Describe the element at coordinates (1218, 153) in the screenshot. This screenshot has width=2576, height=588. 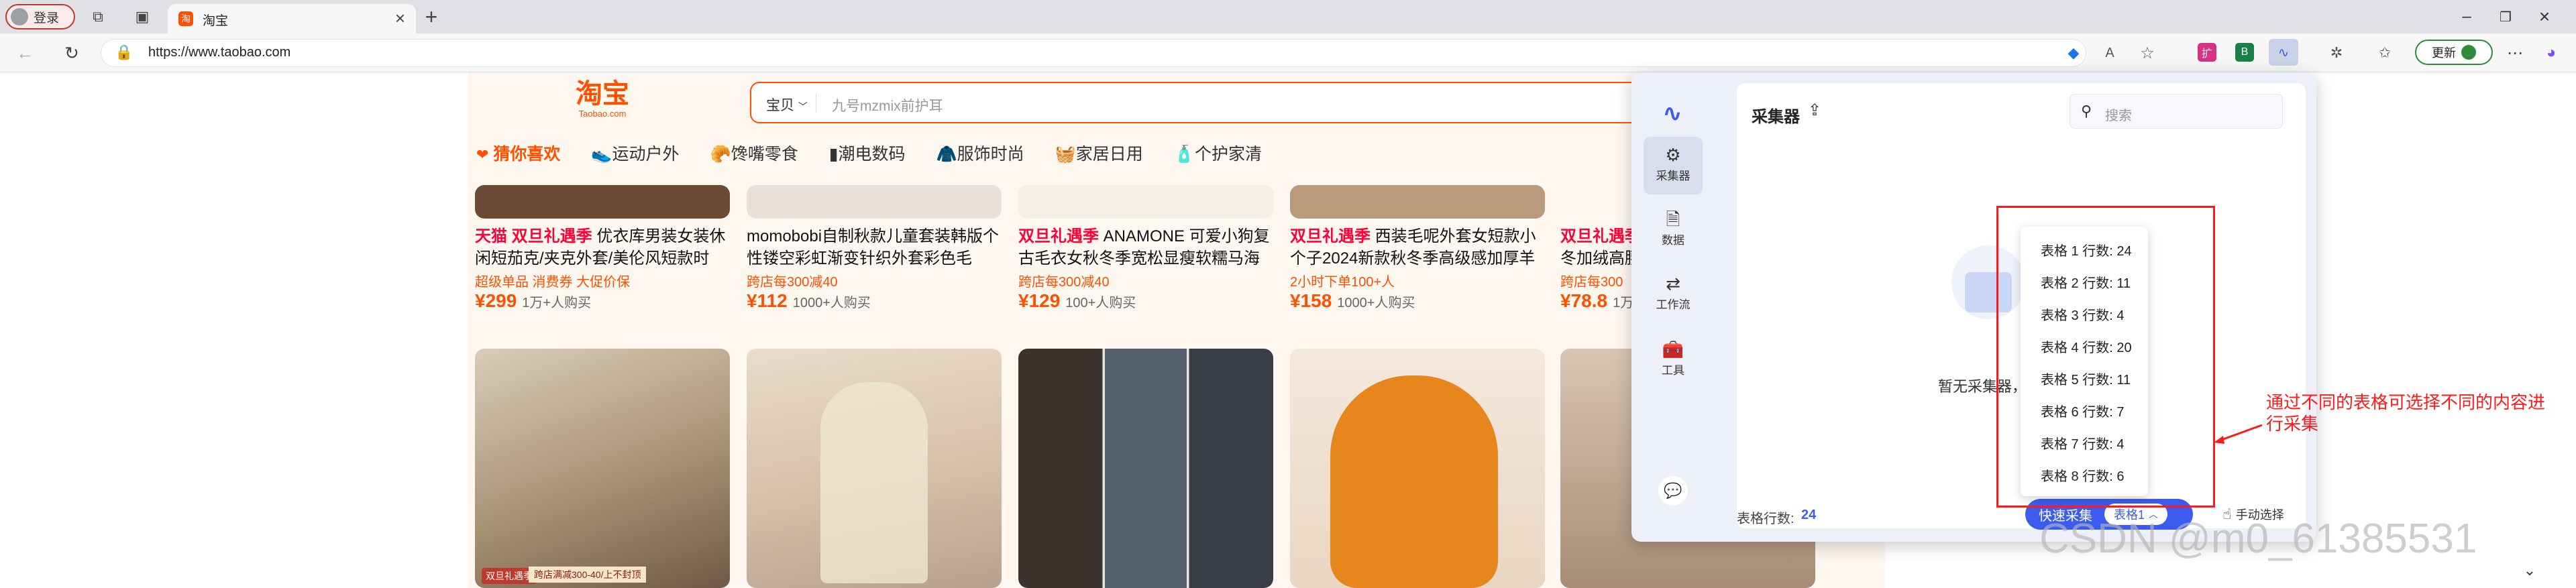
I see `category-tab-care: 🧴个护家清` at that location.